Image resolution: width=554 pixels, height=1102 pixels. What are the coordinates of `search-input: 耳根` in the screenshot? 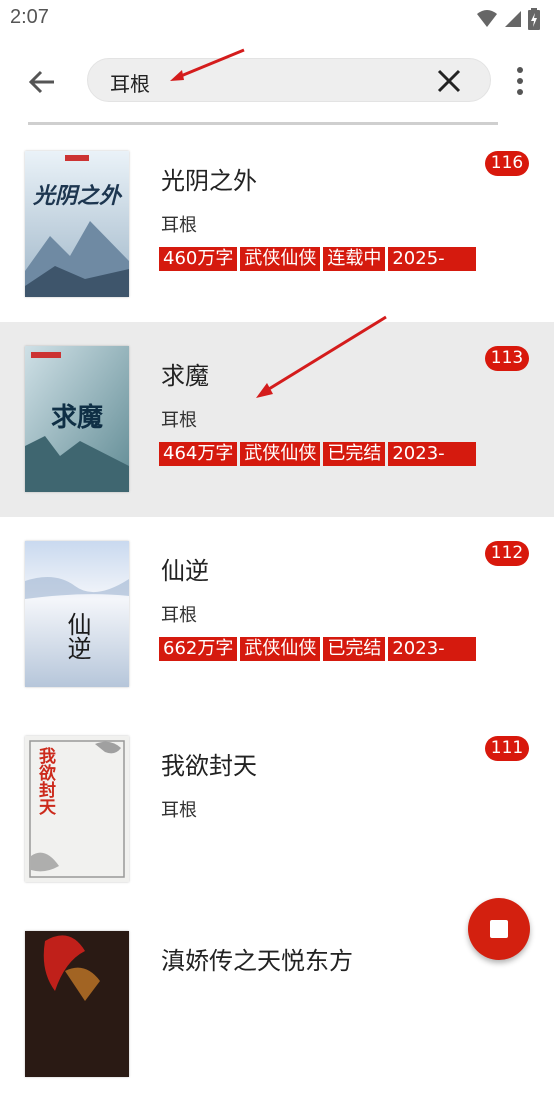 It's located at (289, 80).